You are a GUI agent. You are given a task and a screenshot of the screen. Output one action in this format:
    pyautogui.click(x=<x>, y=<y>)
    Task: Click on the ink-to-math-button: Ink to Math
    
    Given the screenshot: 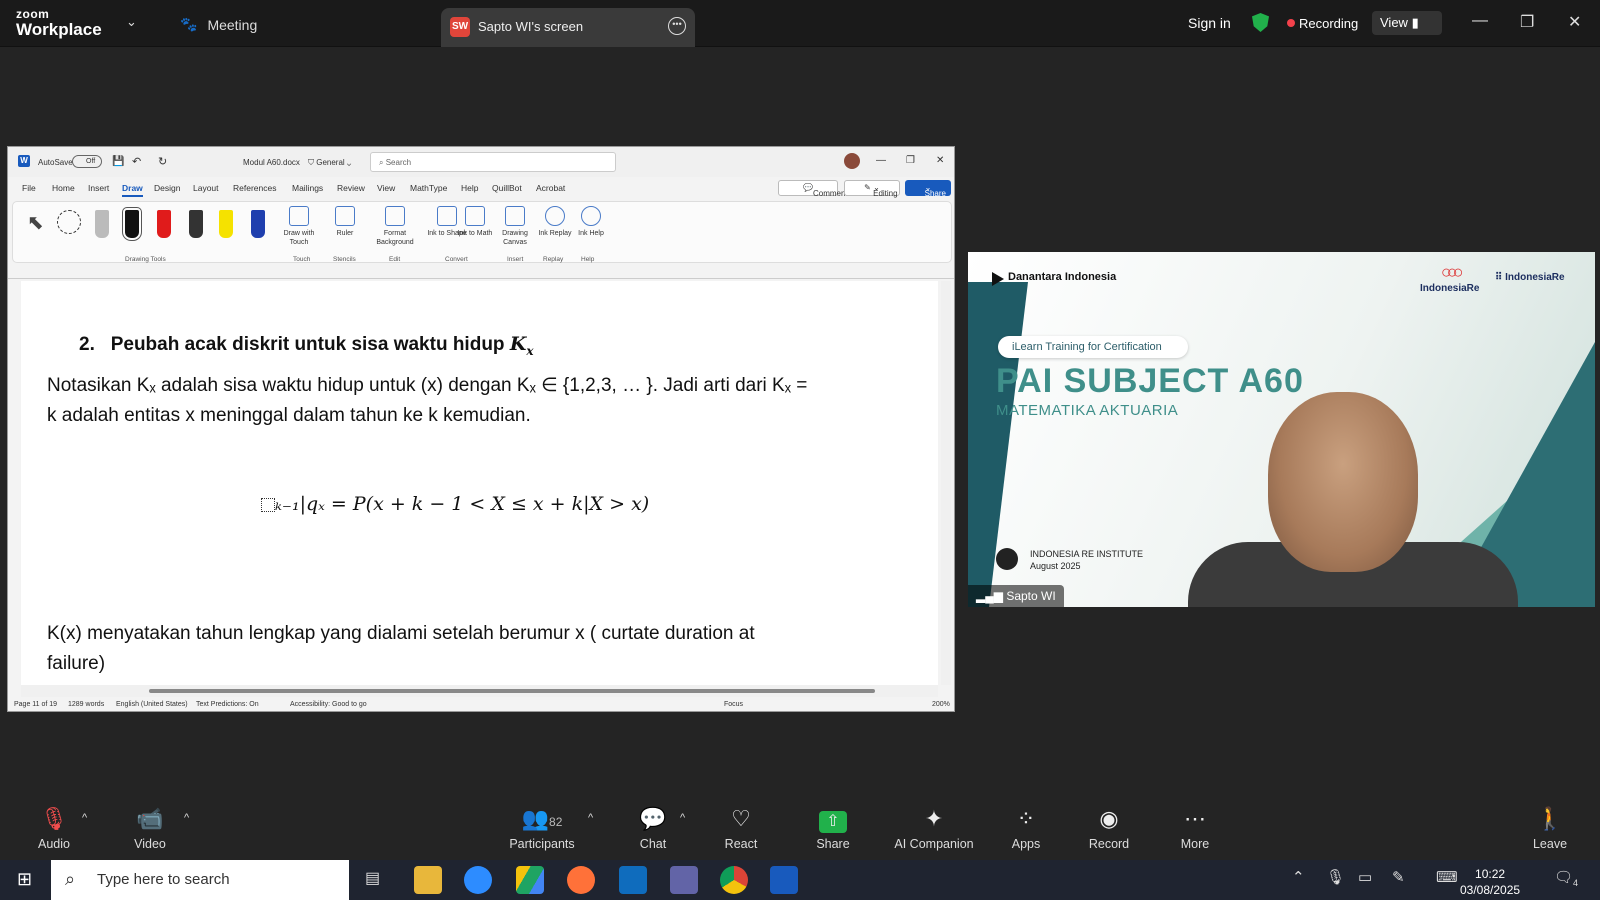 What is the action you would take?
    pyautogui.click(x=475, y=222)
    